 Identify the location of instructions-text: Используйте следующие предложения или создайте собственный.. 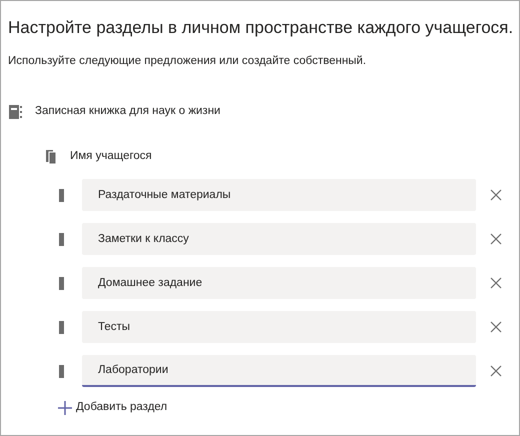
(188, 61).